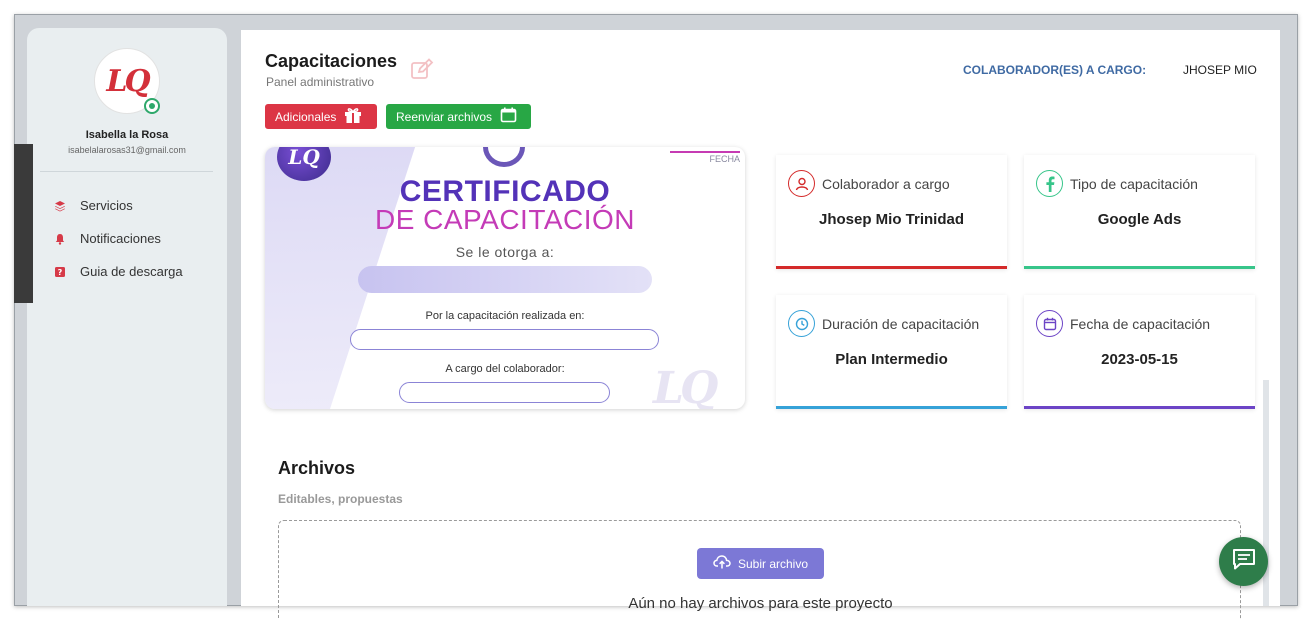  I want to click on card-collaborator: Colaborador a cargo Jhosep Mio Trinidad, so click(891, 212).